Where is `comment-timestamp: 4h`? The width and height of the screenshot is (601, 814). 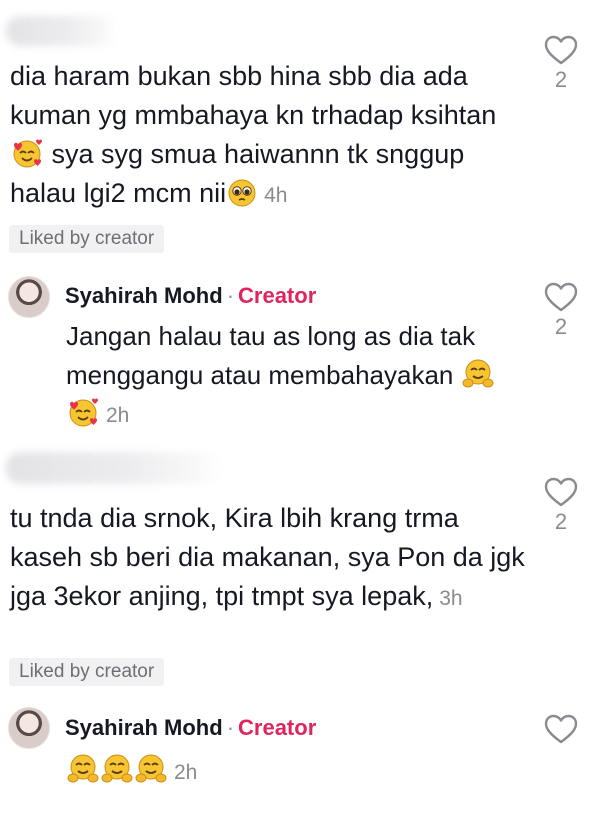
comment-timestamp: 4h is located at coordinates (276, 195).